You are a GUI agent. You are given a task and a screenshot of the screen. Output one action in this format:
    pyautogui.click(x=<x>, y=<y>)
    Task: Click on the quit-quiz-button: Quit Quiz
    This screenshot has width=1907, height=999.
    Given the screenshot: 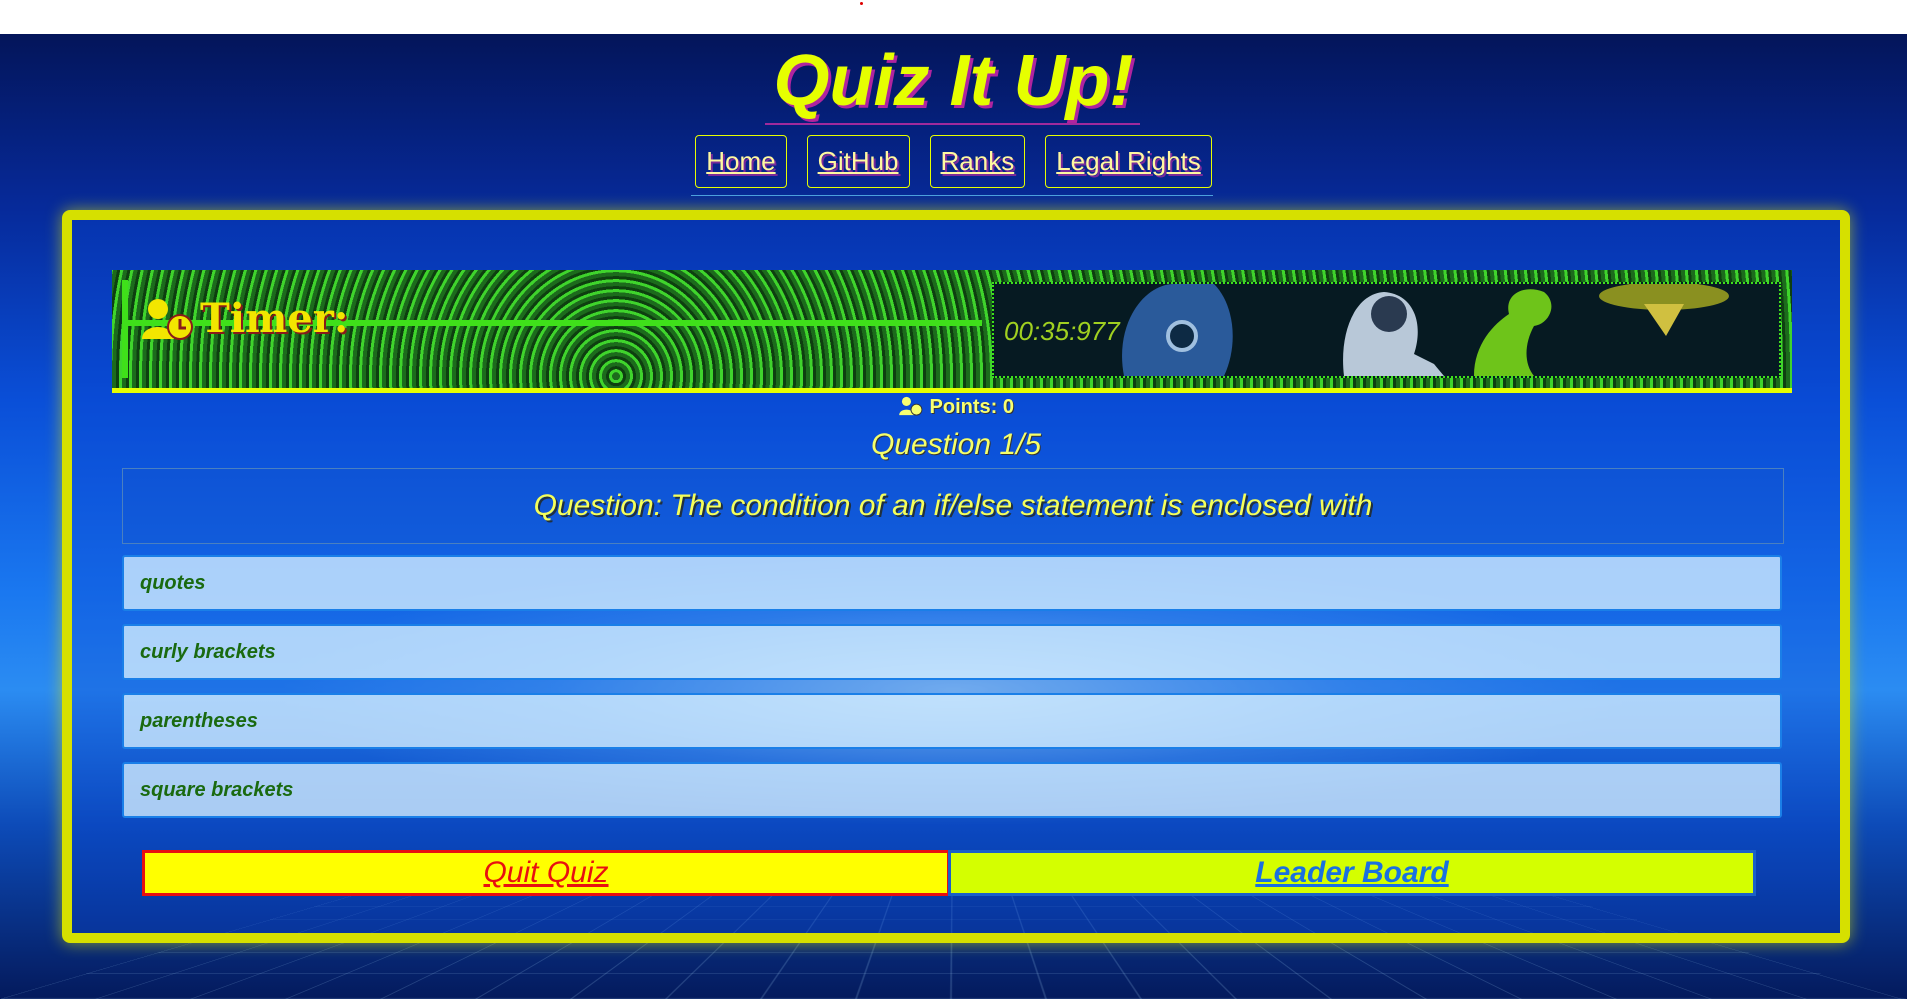 What is the action you would take?
    pyautogui.click(x=546, y=873)
    